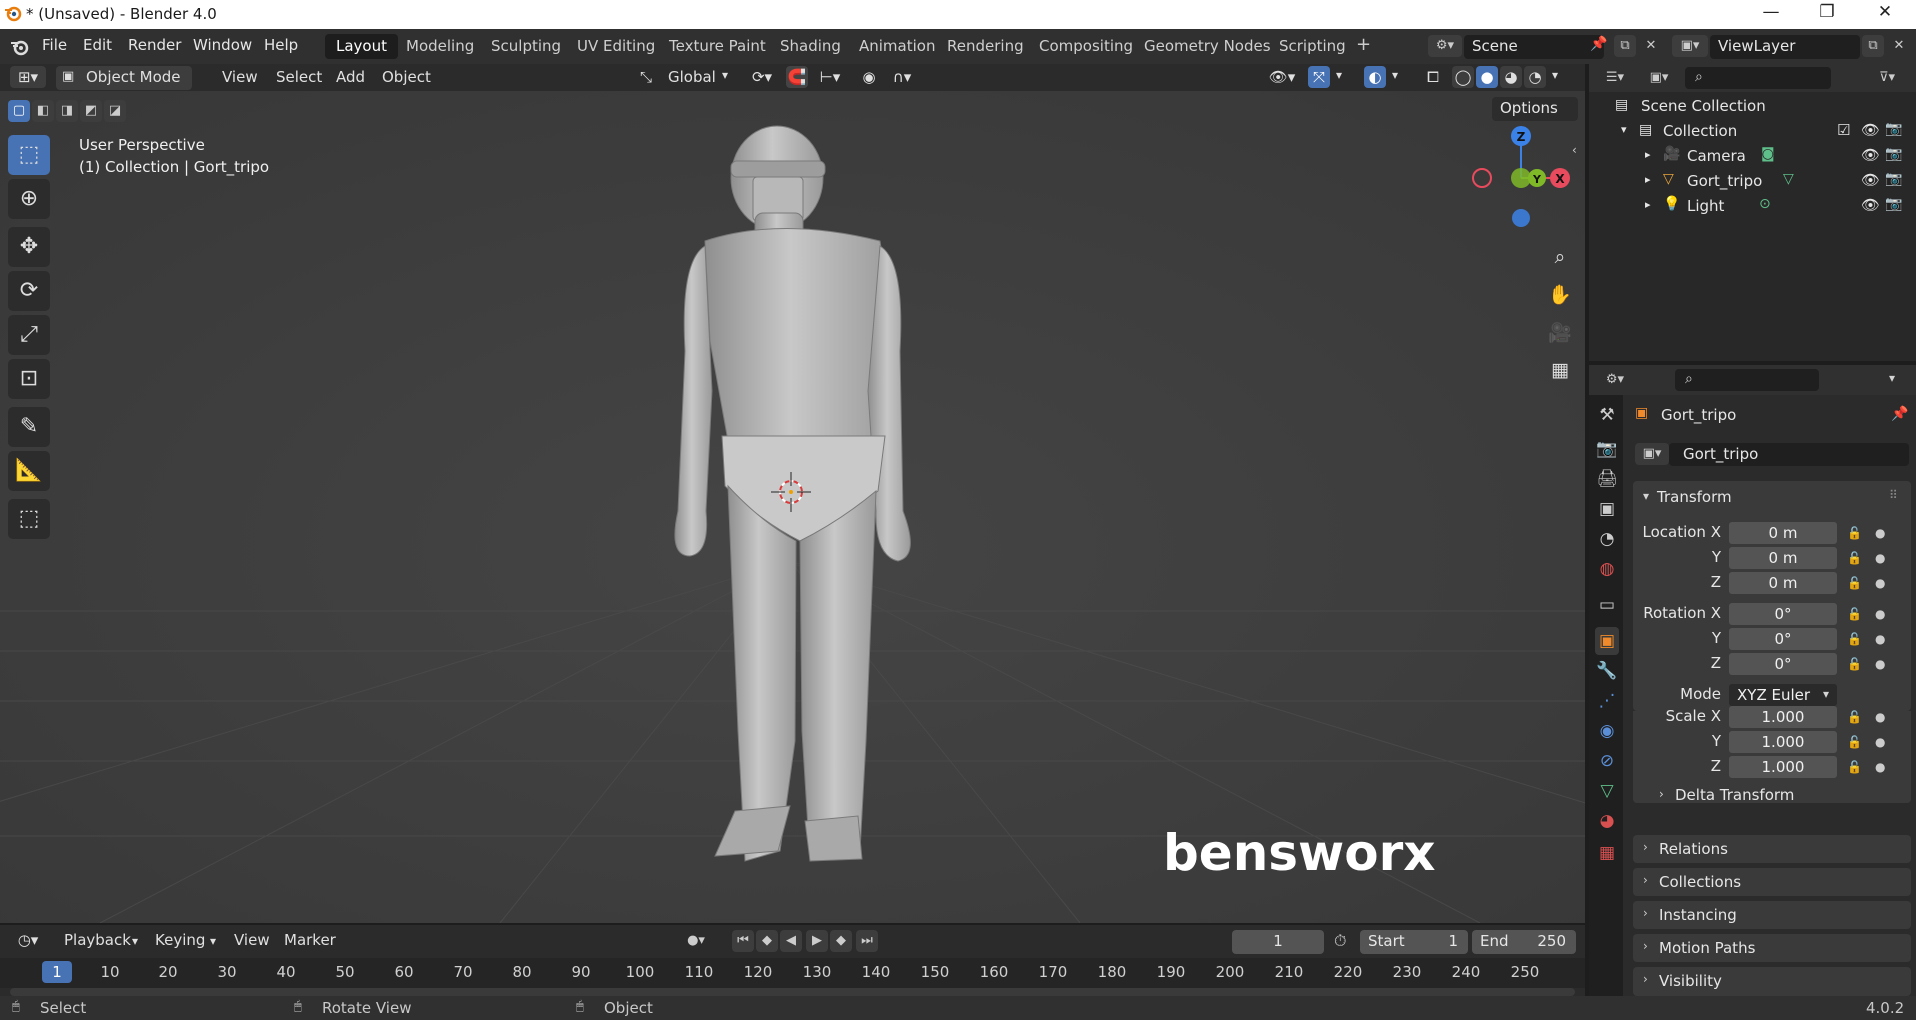 This screenshot has width=1916, height=1020. Describe the element at coordinates (797, 77) in the screenshot. I see `snap-icon: 🧲` at that location.